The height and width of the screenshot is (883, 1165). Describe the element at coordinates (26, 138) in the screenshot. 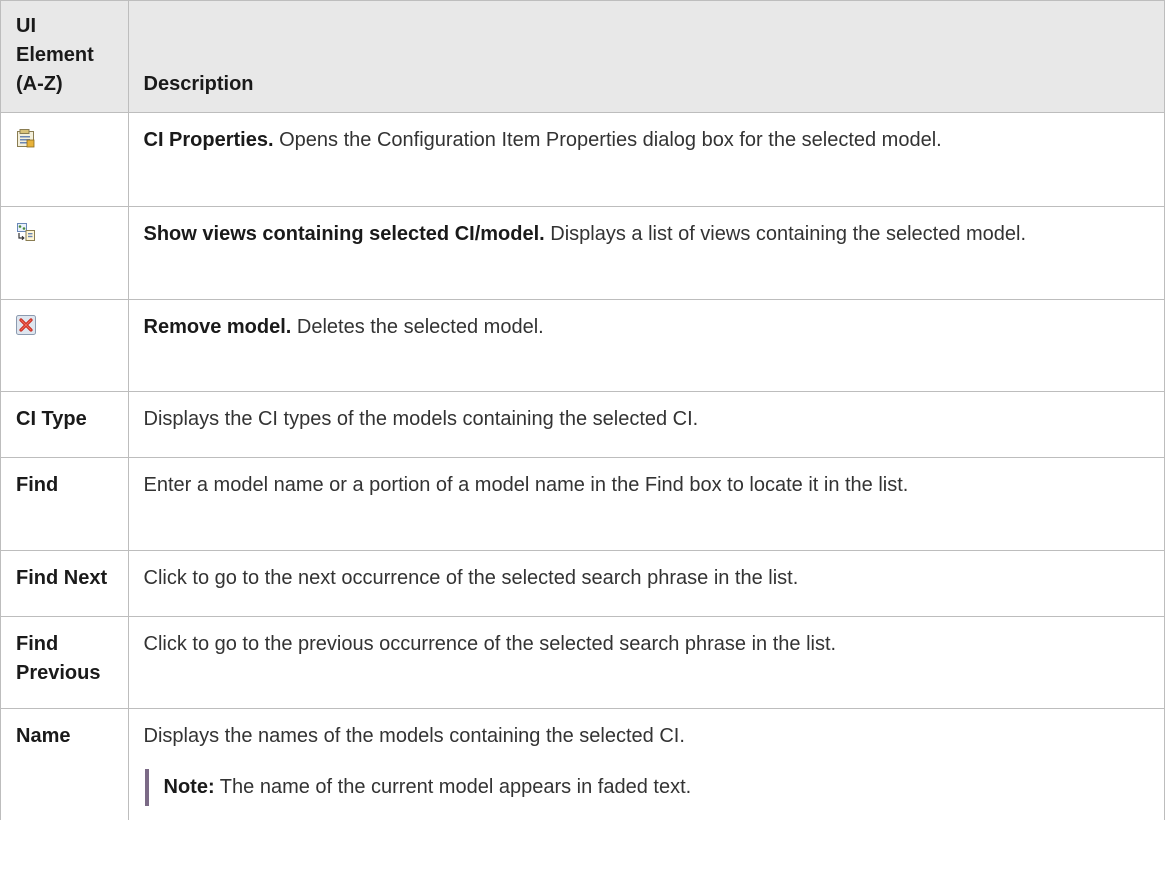

I see `ci-properties-icon` at that location.